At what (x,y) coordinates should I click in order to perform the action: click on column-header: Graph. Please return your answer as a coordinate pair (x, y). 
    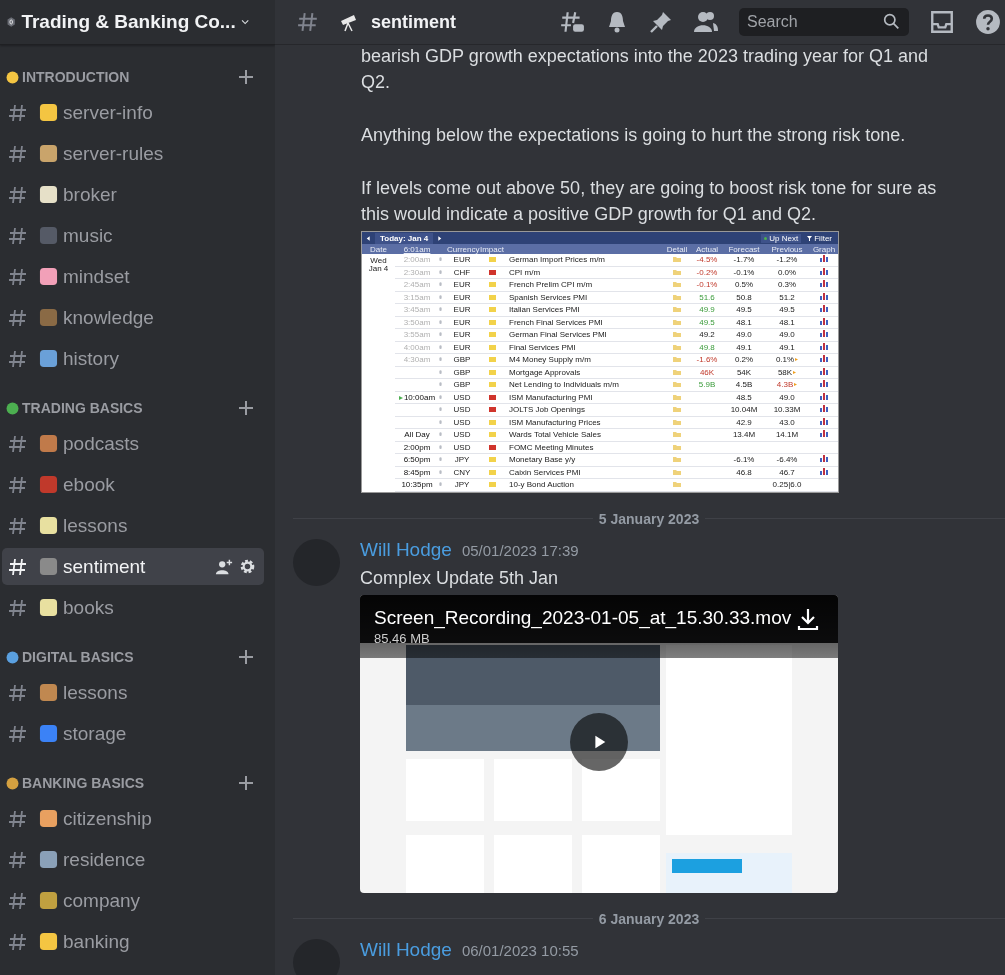
    Looking at the image, I should click on (824, 249).